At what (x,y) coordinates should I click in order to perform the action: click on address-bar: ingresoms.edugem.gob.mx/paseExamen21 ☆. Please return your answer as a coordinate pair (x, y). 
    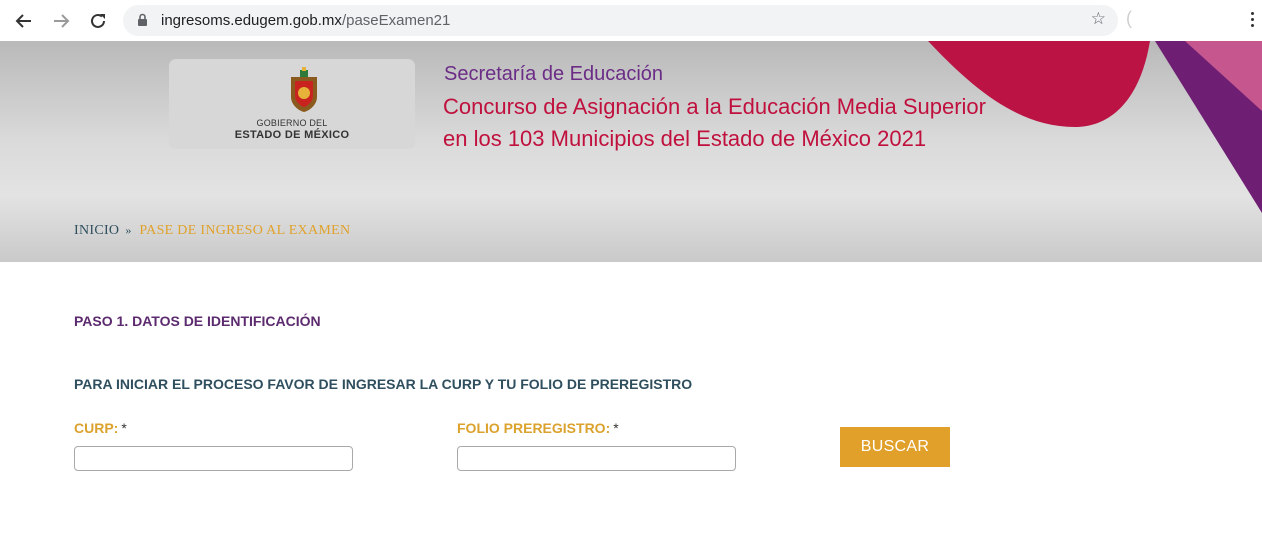
    Looking at the image, I should click on (620, 20).